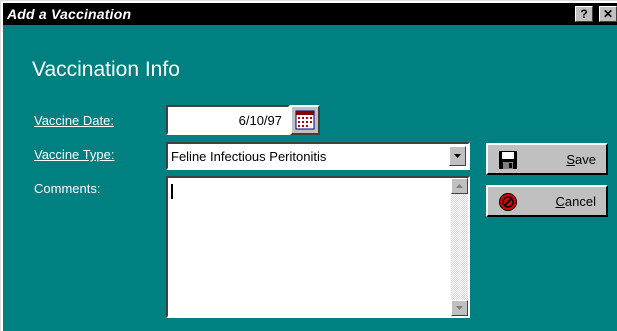  I want to click on scroll-up-button, so click(459, 186).